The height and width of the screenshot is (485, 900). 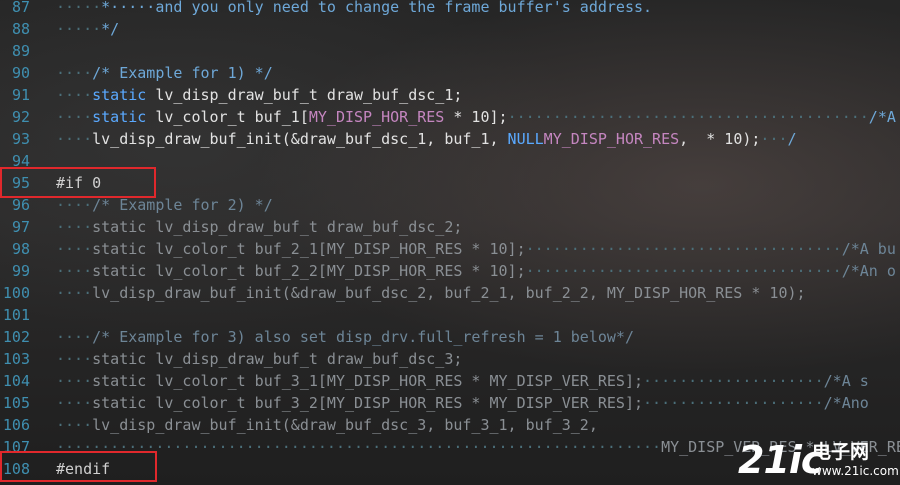 What do you see at coordinates (78, 182) in the screenshot?
I see `highlight-box-if` at bounding box center [78, 182].